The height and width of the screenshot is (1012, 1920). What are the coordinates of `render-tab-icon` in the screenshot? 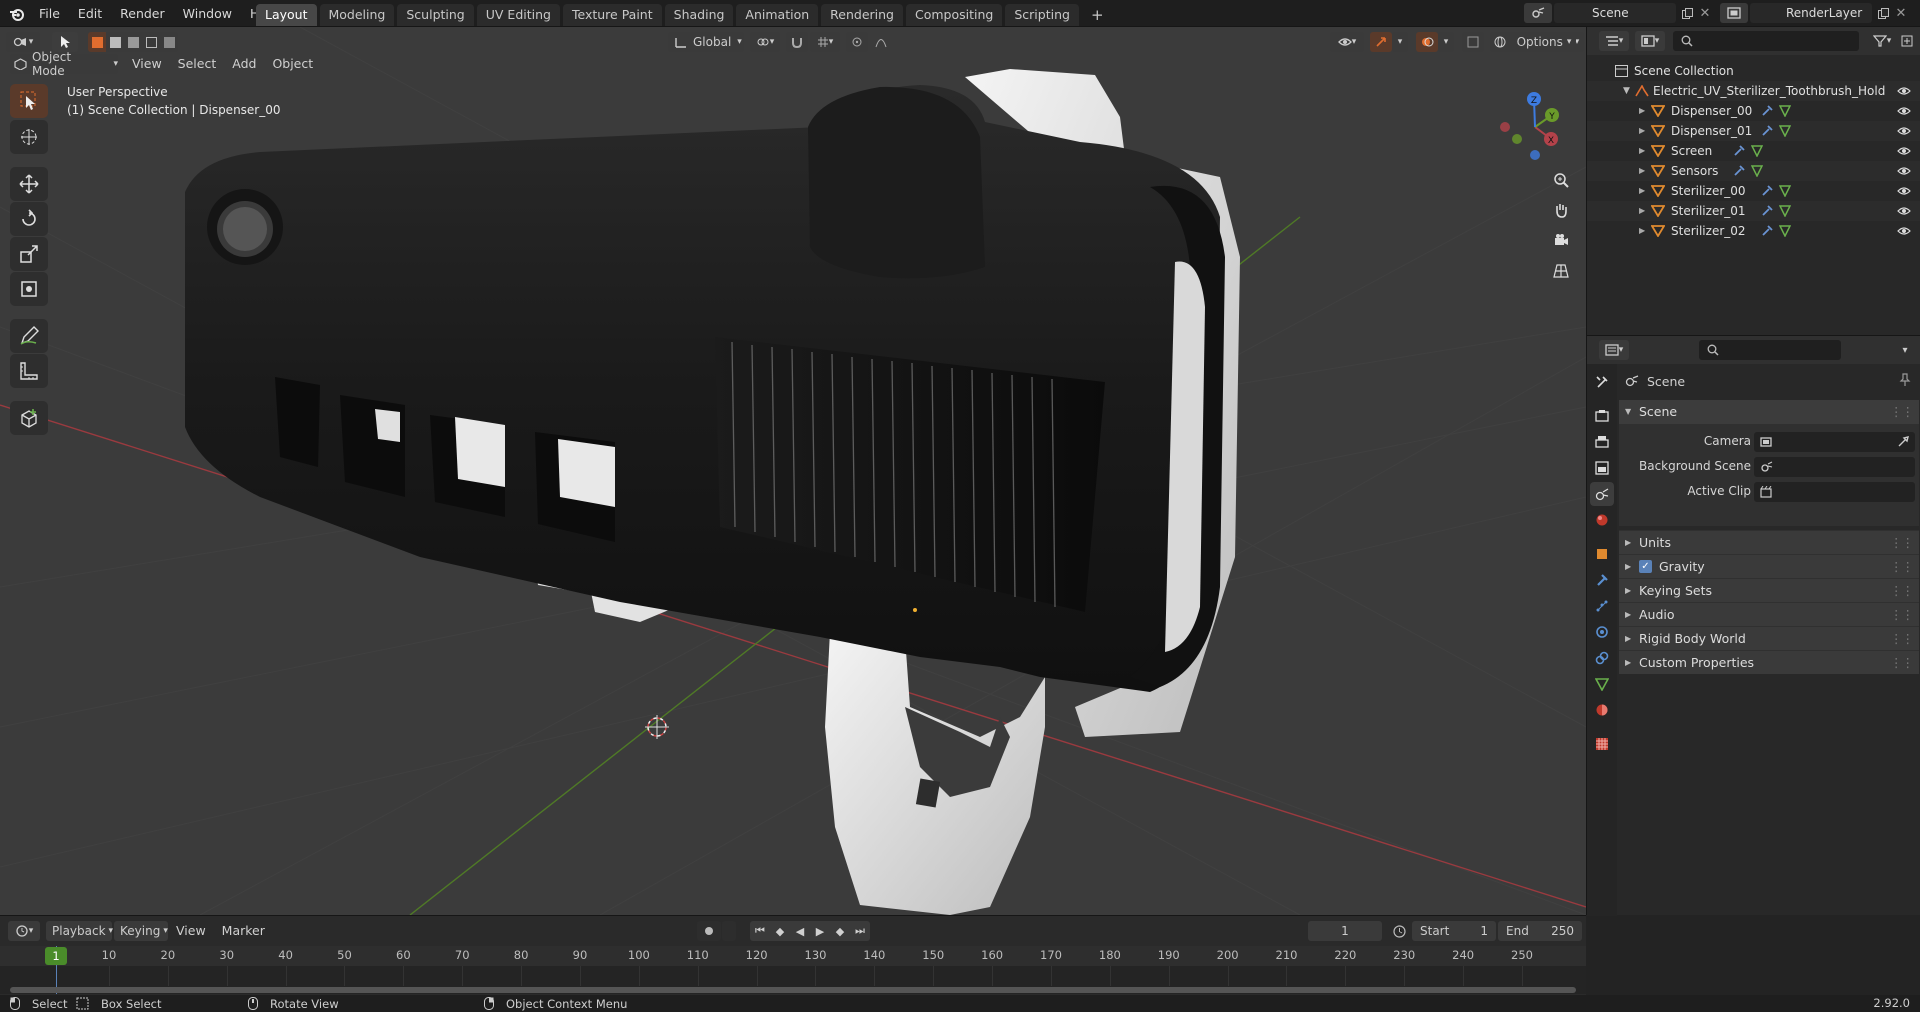 It's located at (1602, 416).